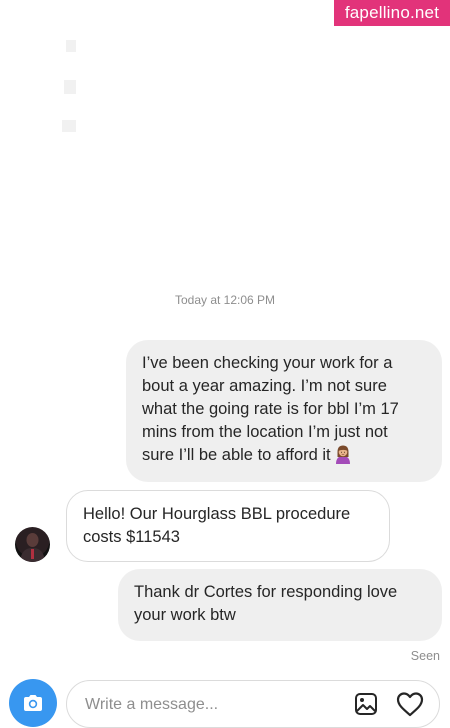 This screenshot has width=450, height=728. I want to click on message-composer, so click(253, 704).